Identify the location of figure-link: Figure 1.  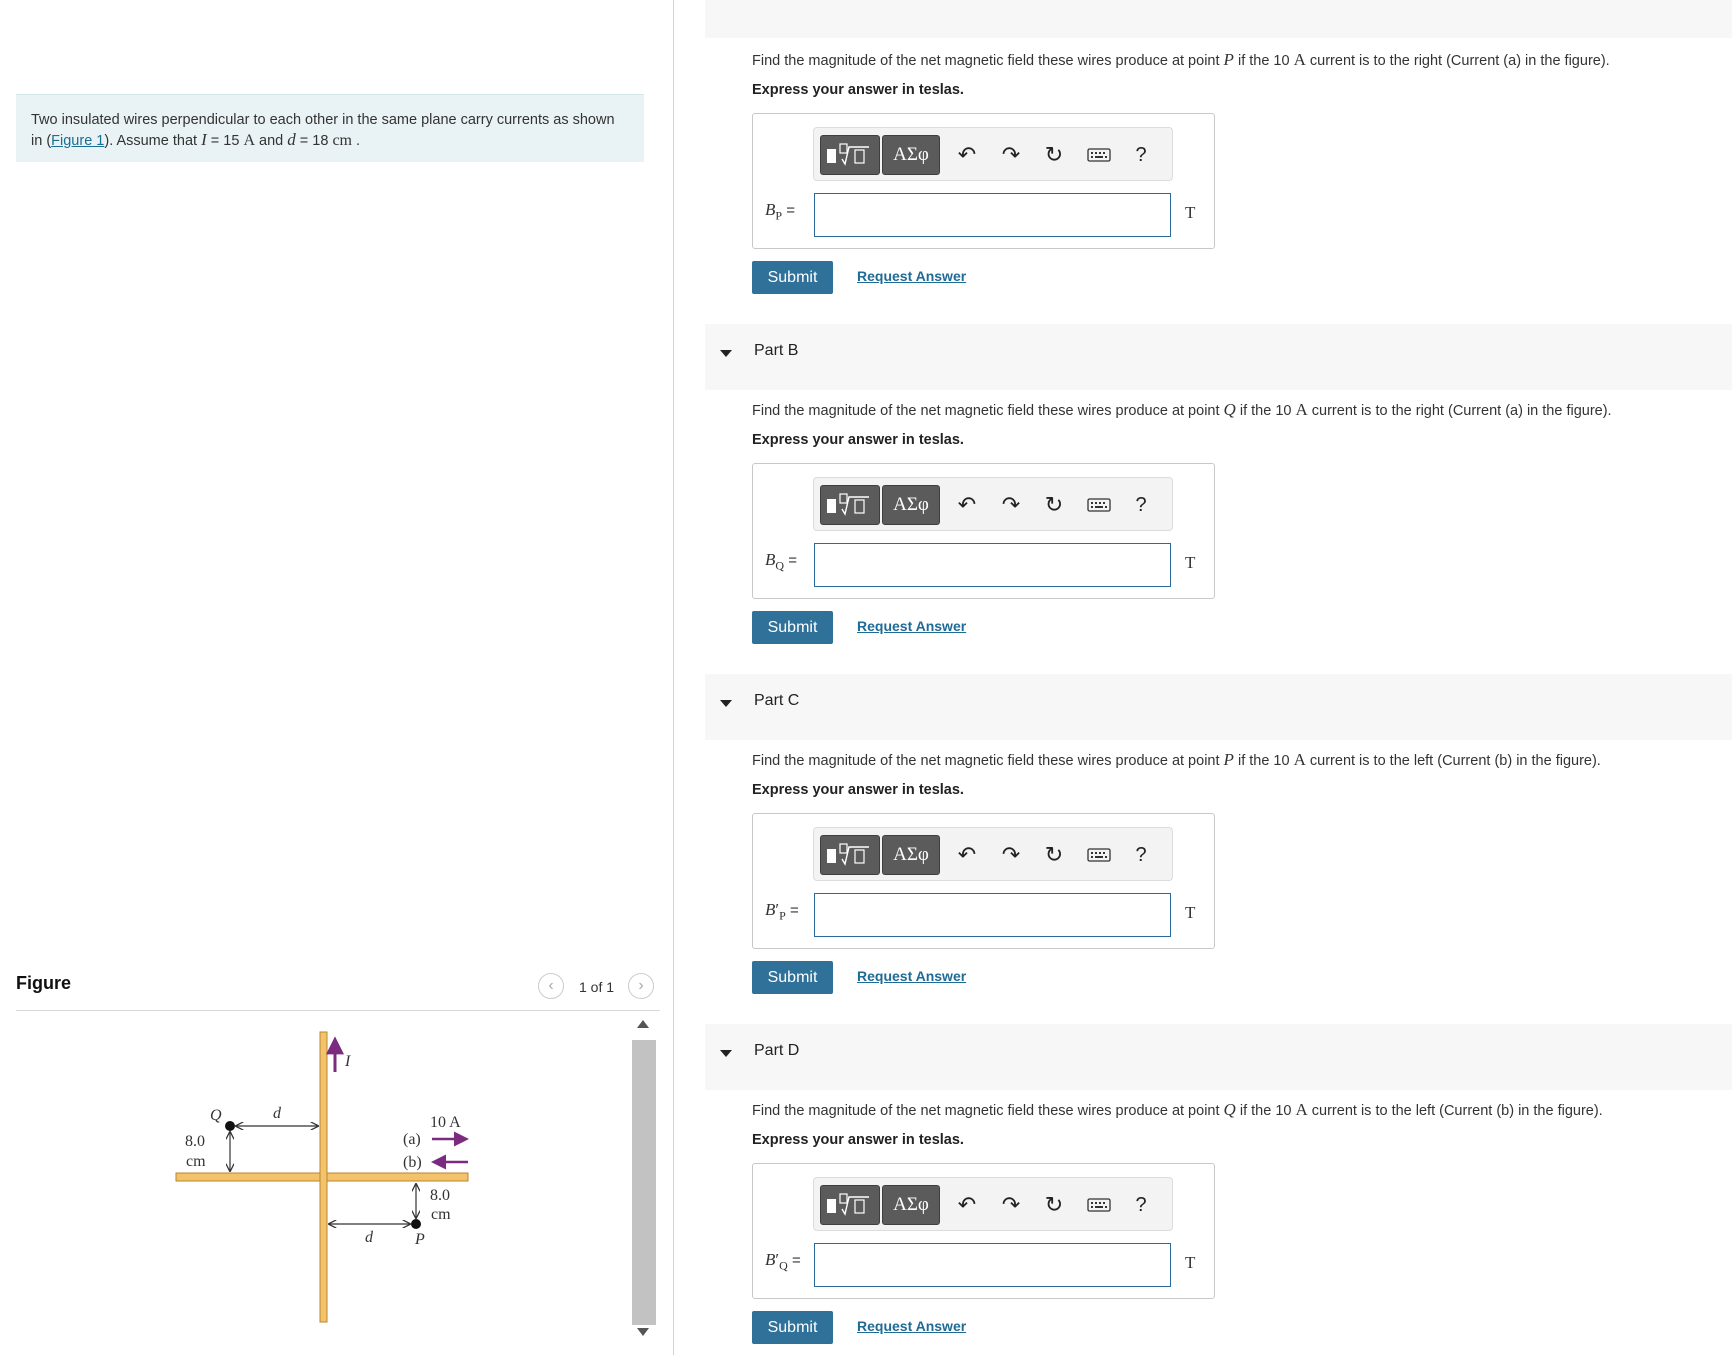
(77, 141).